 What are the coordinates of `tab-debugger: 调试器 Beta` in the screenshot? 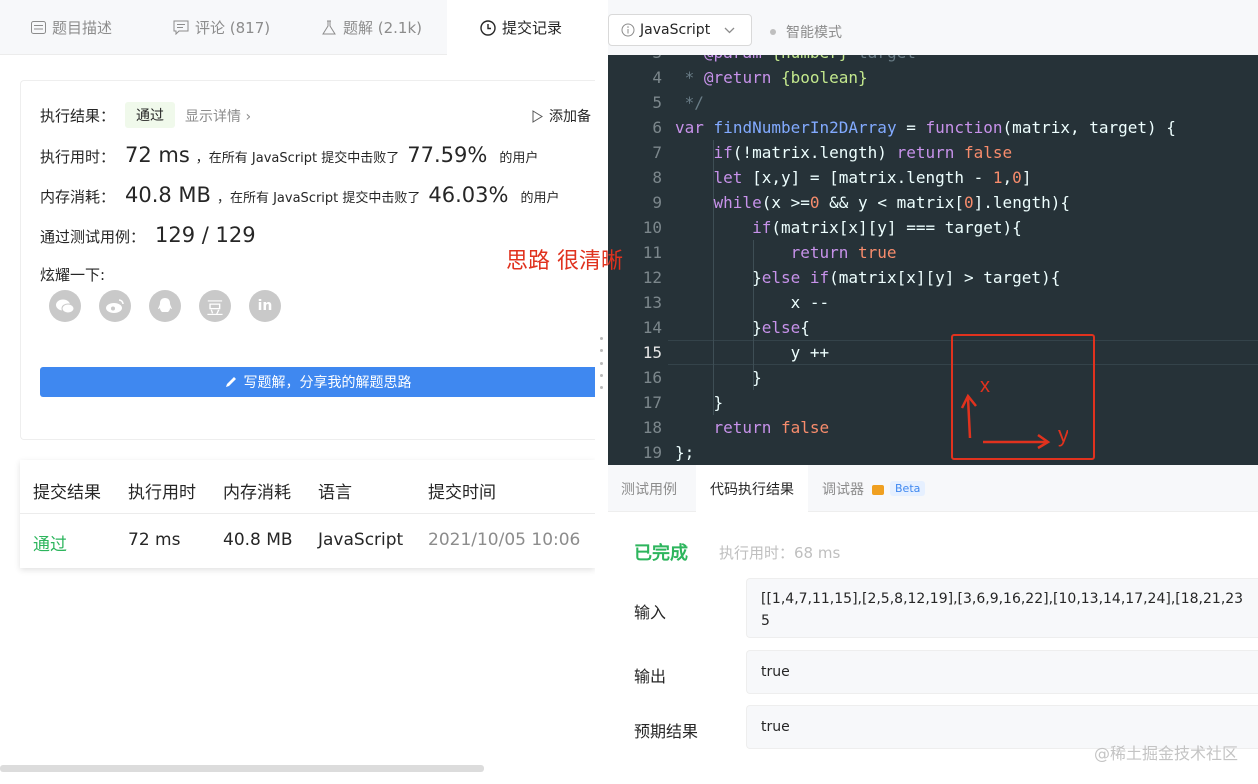 It's located at (874, 488).